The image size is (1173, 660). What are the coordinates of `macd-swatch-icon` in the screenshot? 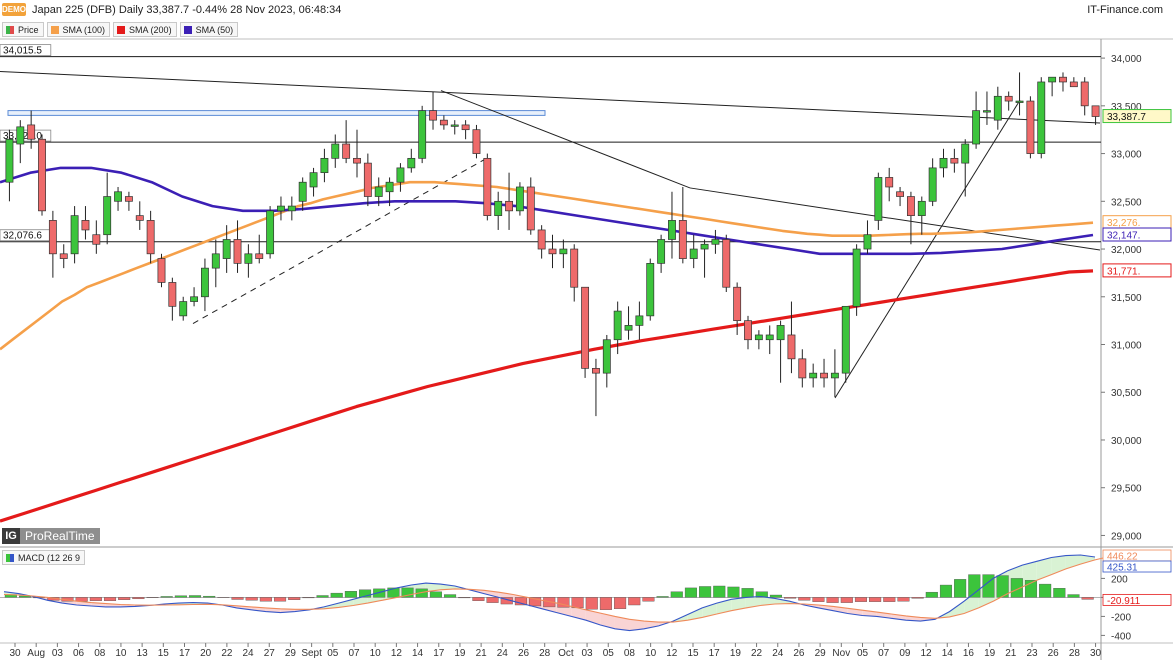 It's located at (10, 557).